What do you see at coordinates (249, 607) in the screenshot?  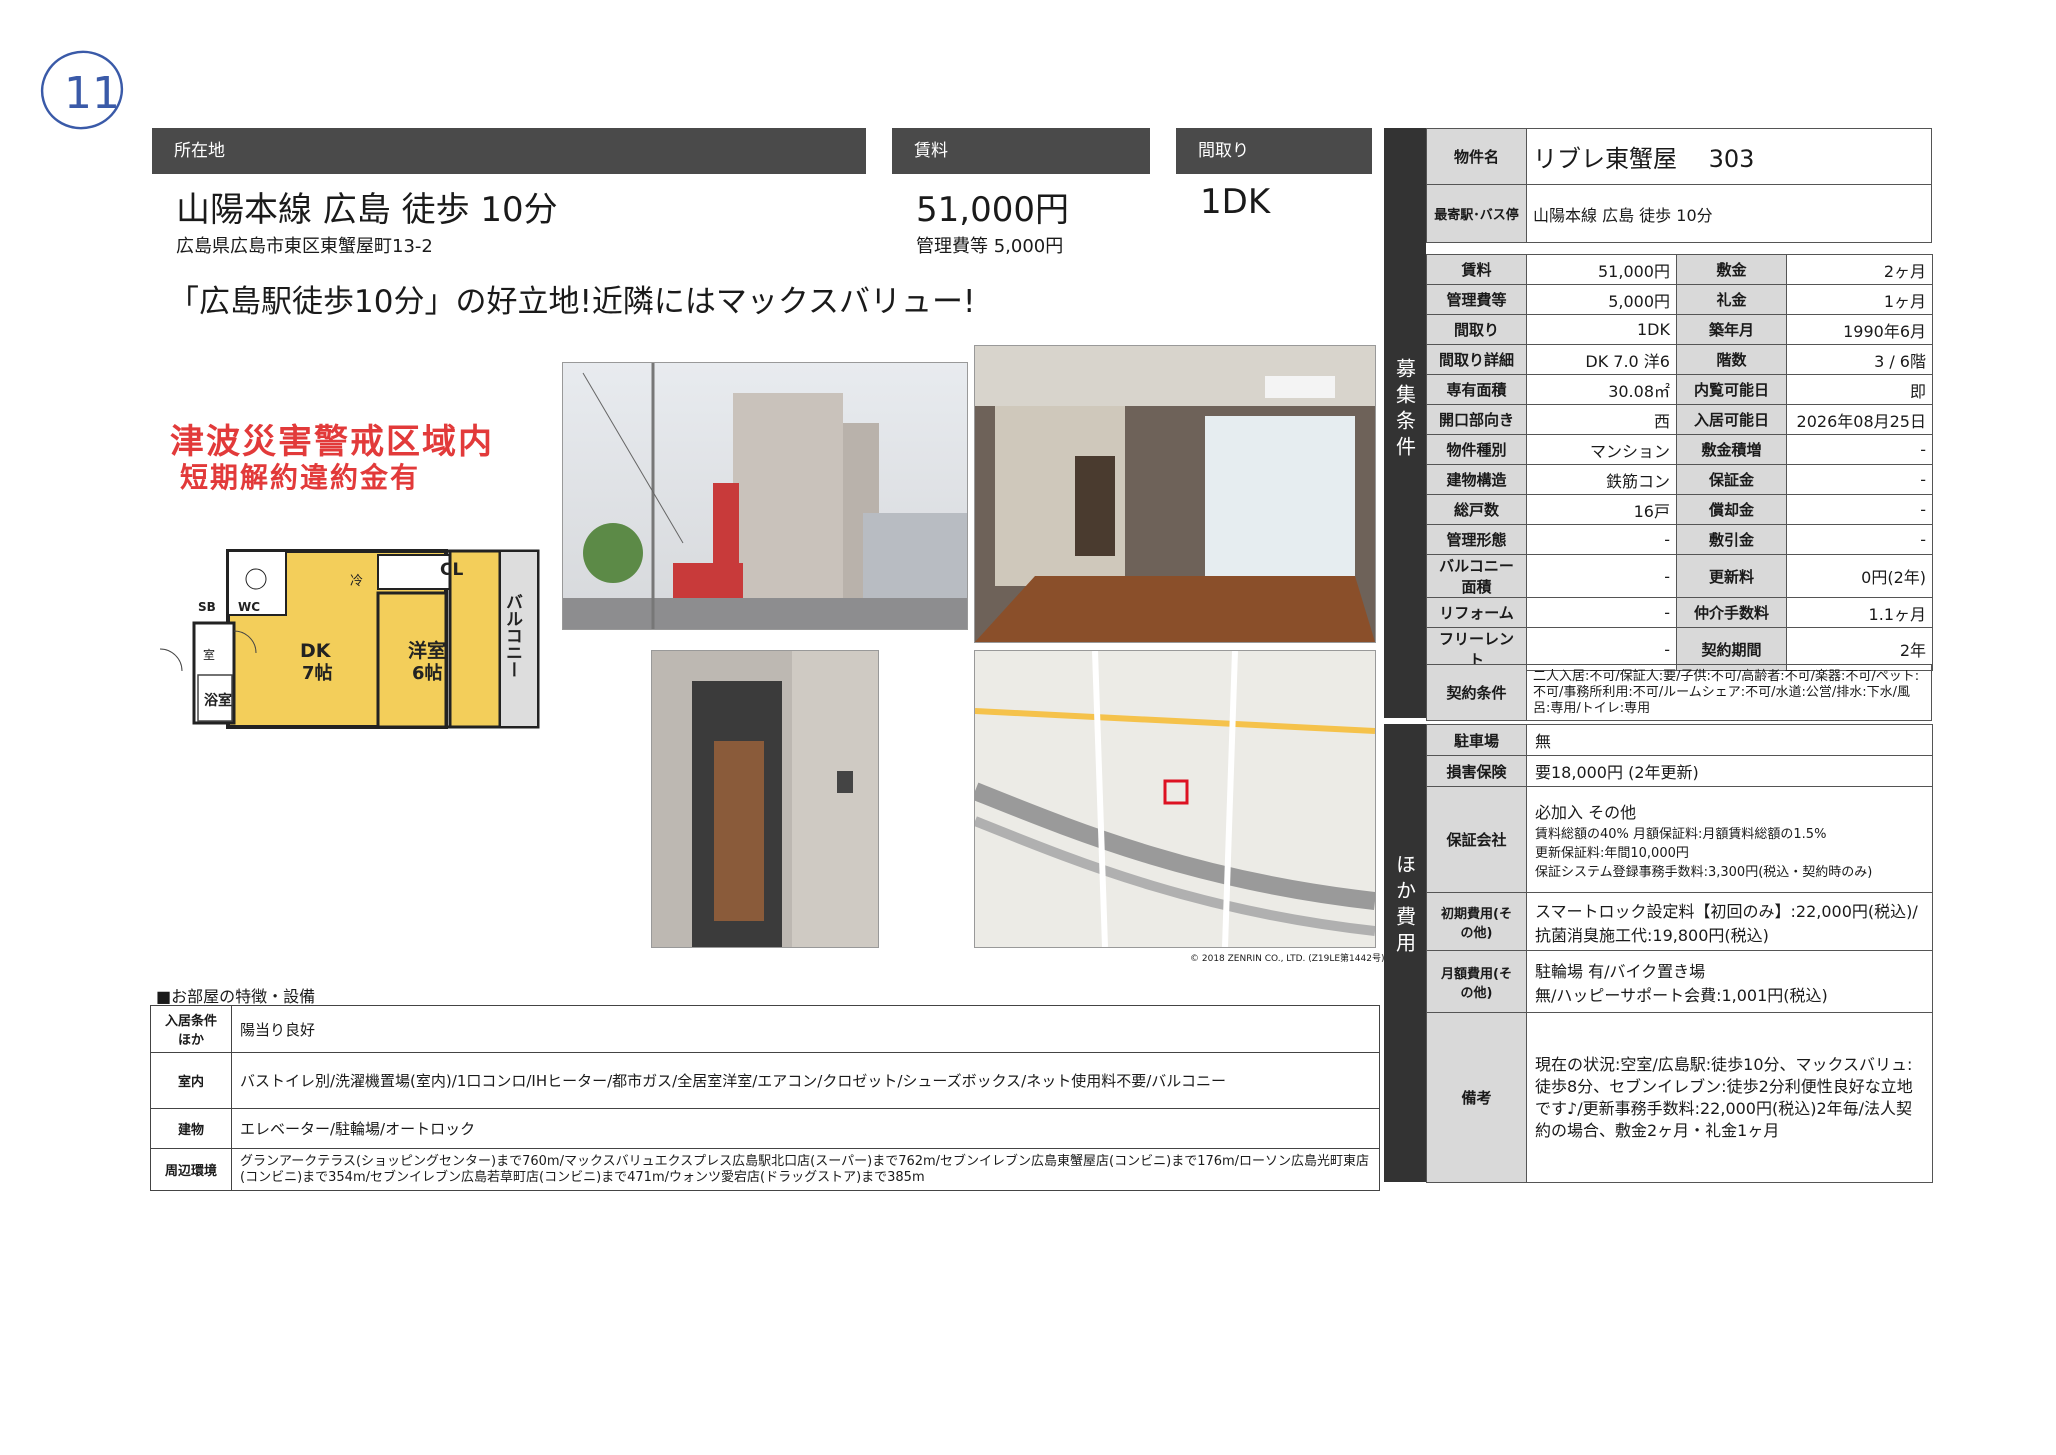 I see `svg-text: WC` at bounding box center [249, 607].